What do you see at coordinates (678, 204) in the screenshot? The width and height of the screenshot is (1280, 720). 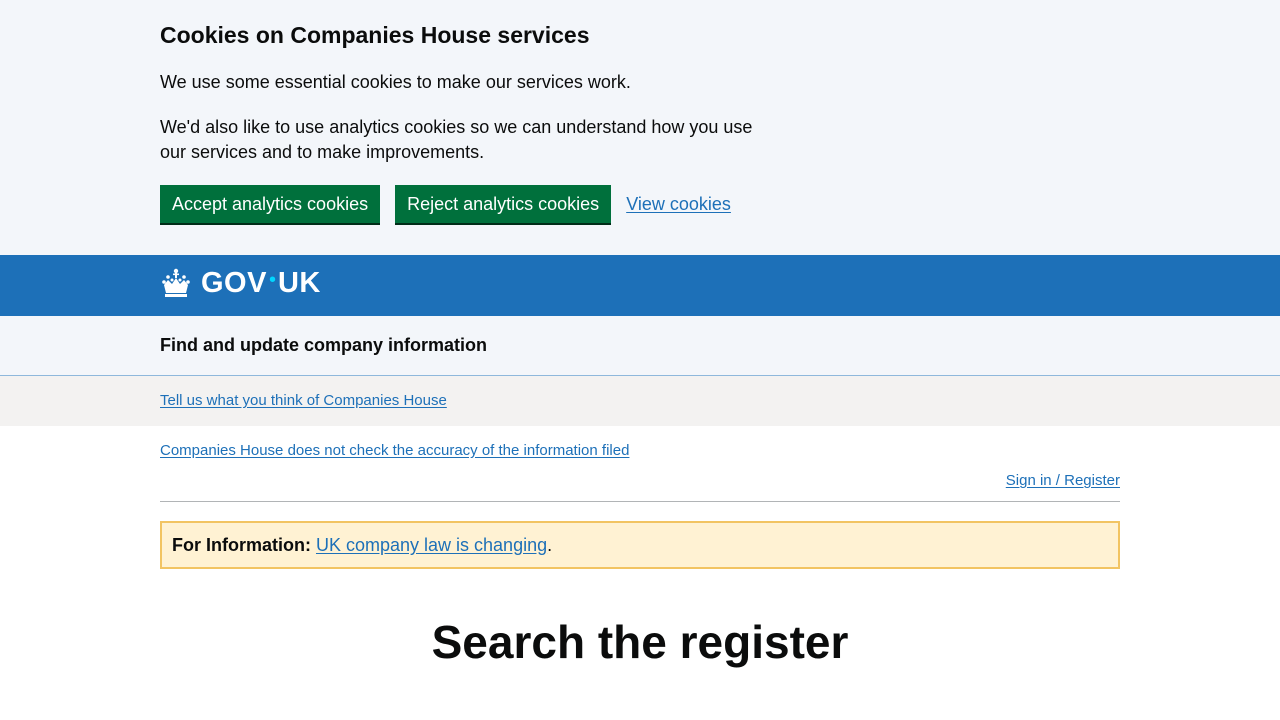 I see `view-cookies-link: View cookies` at bounding box center [678, 204].